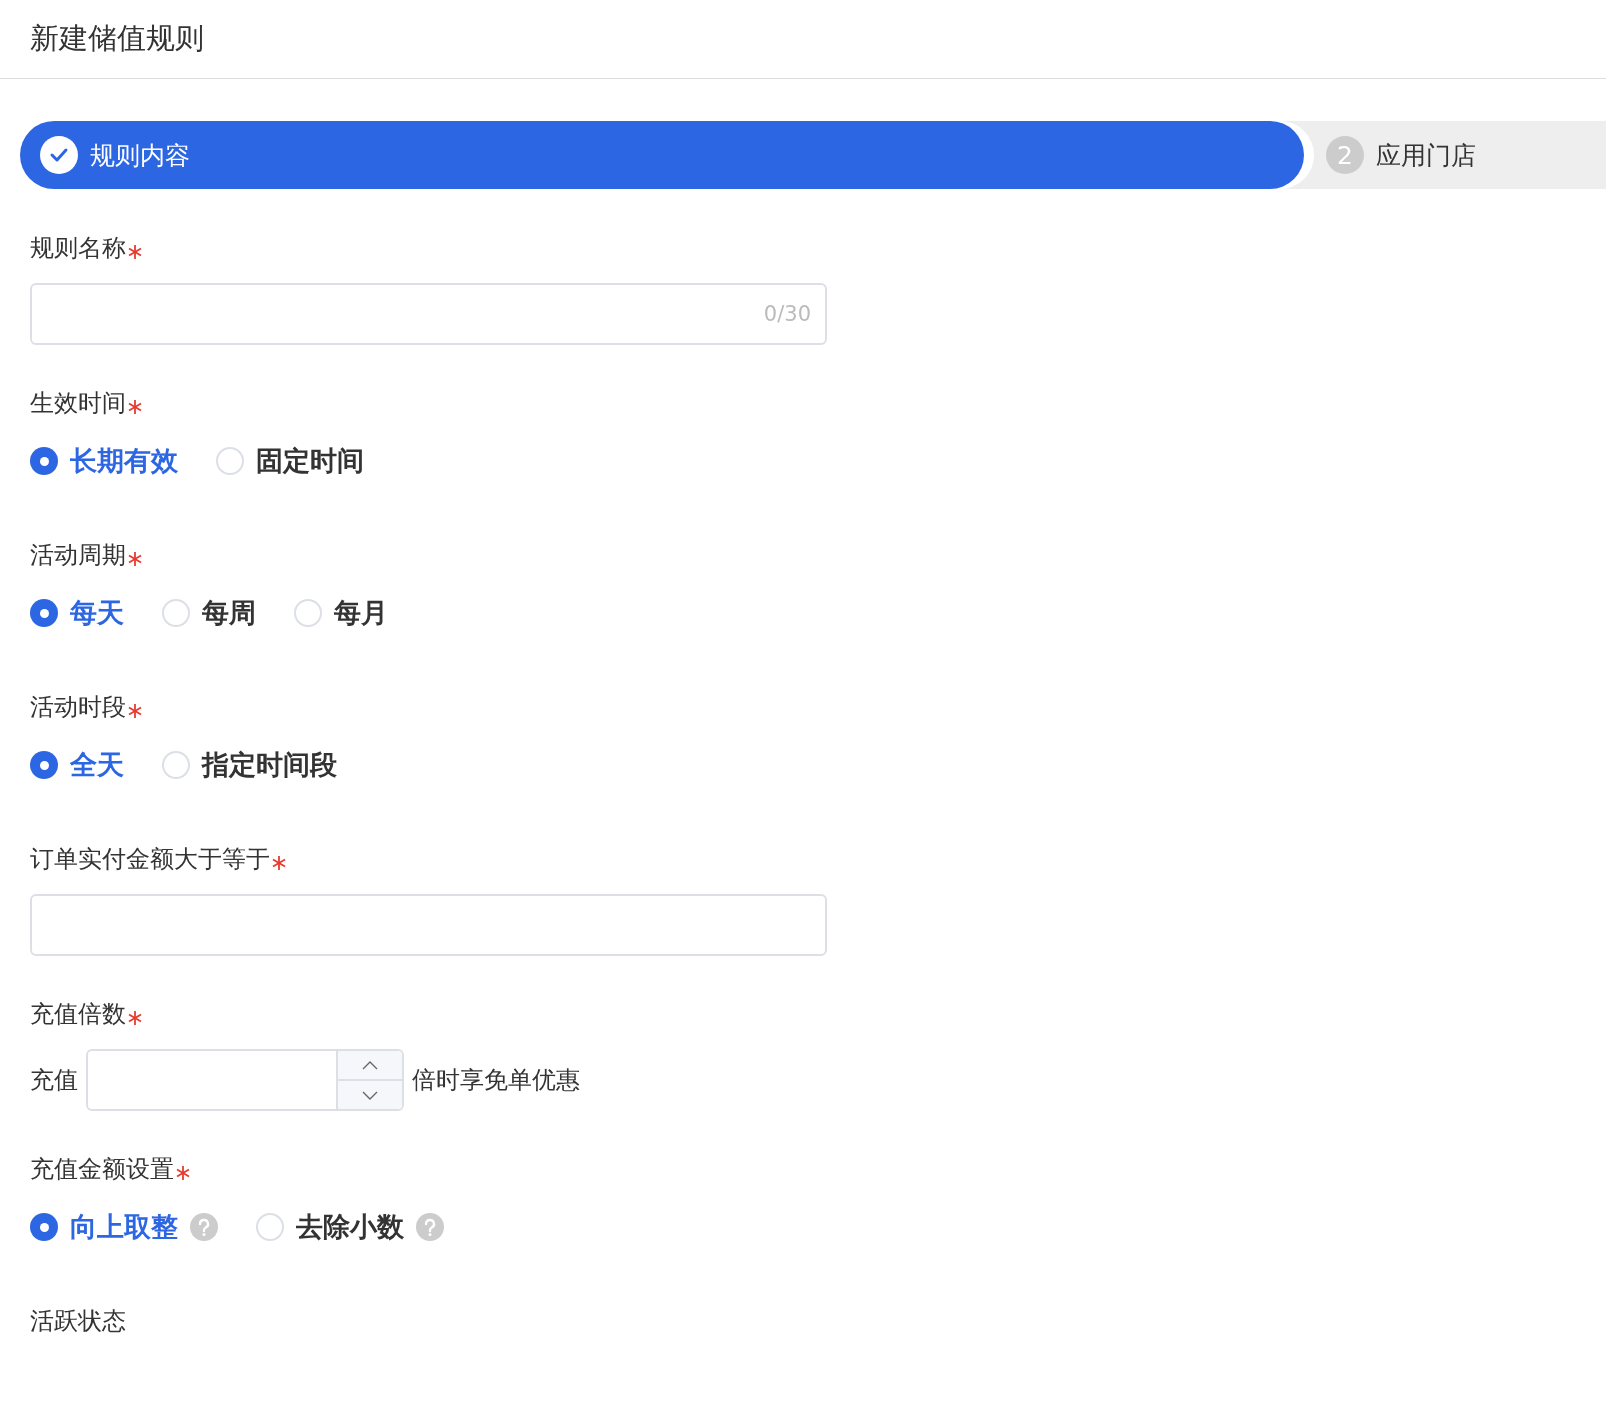 This screenshot has height=1416, width=1606. What do you see at coordinates (78, 1014) in the screenshot?
I see `field-label: 充值倍数` at bounding box center [78, 1014].